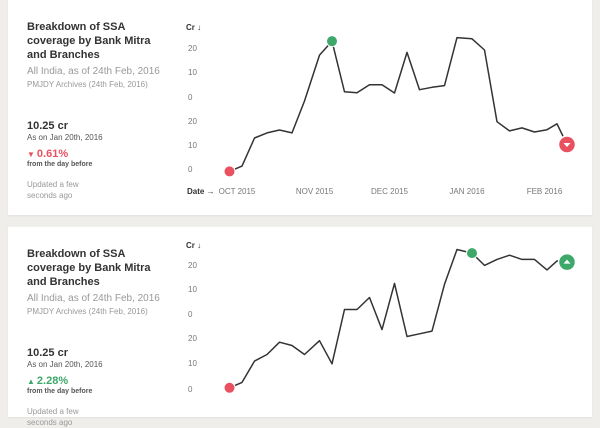 This screenshot has height=428, width=600. I want to click on change-indicator: ▲ 2.28%, so click(97, 381).